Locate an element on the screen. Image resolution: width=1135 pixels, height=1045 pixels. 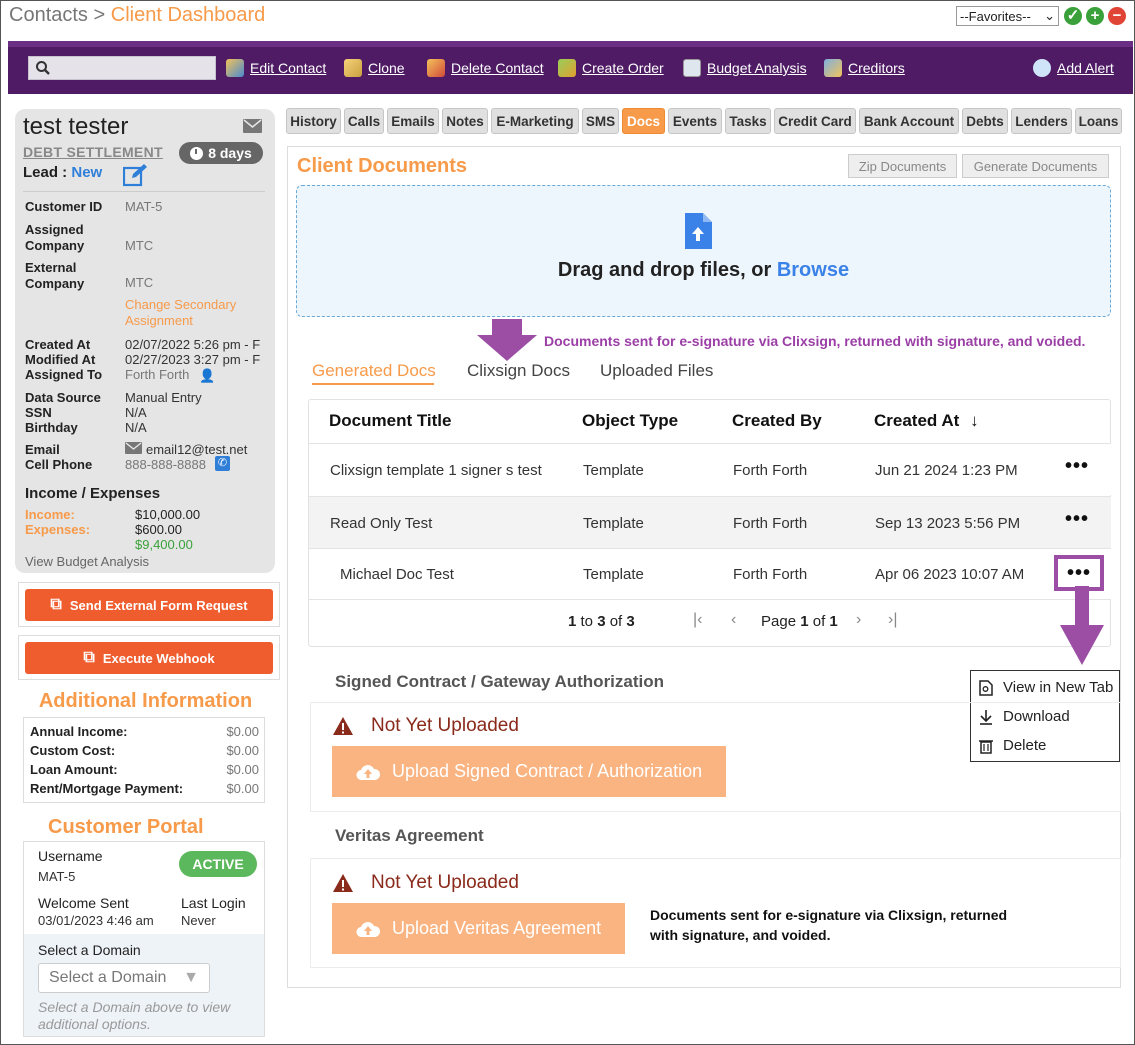
tab-sms: SMS is located at coordinates (600, 121).